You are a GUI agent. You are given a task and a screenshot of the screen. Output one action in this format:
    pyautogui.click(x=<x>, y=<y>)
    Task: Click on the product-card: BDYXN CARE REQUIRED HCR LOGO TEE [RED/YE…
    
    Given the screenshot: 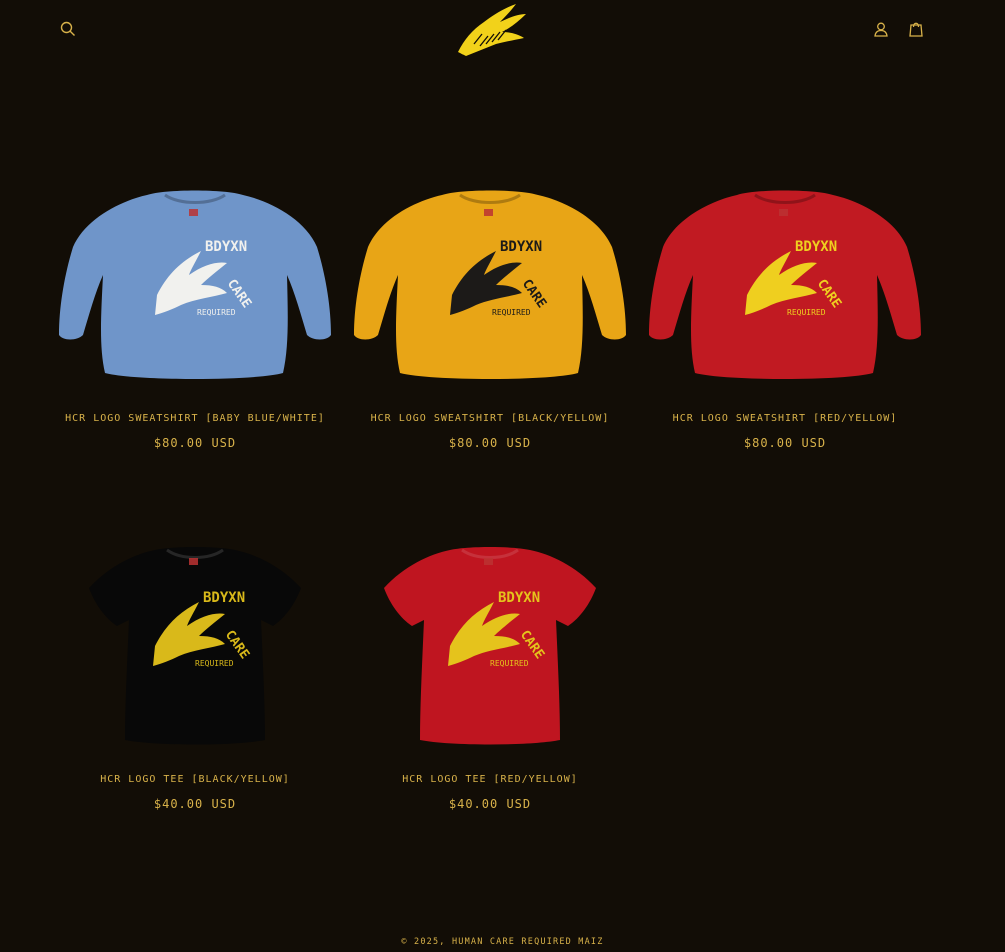 What is the action you would take?
    pyautogui.click(x=490, y=668)
    